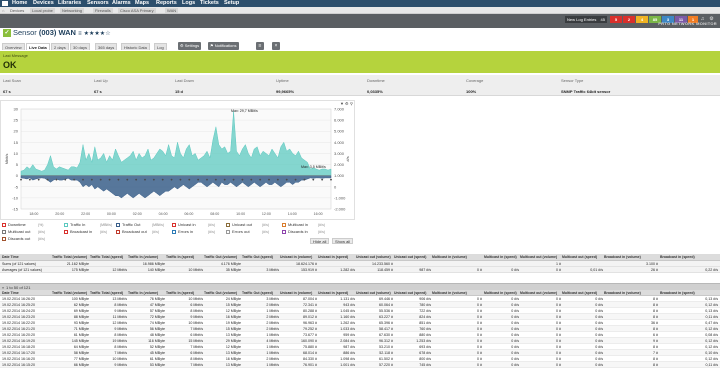  I want to click on tab-log: Log, so click(160, 46).